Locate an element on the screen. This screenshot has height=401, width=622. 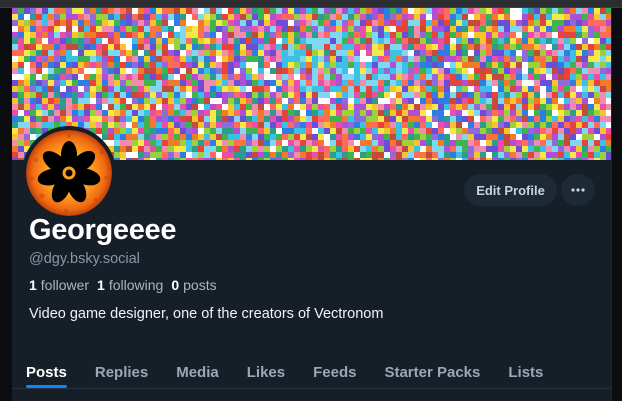
edit-profile-button: Edit Profile is located at coordinates (510, 190).